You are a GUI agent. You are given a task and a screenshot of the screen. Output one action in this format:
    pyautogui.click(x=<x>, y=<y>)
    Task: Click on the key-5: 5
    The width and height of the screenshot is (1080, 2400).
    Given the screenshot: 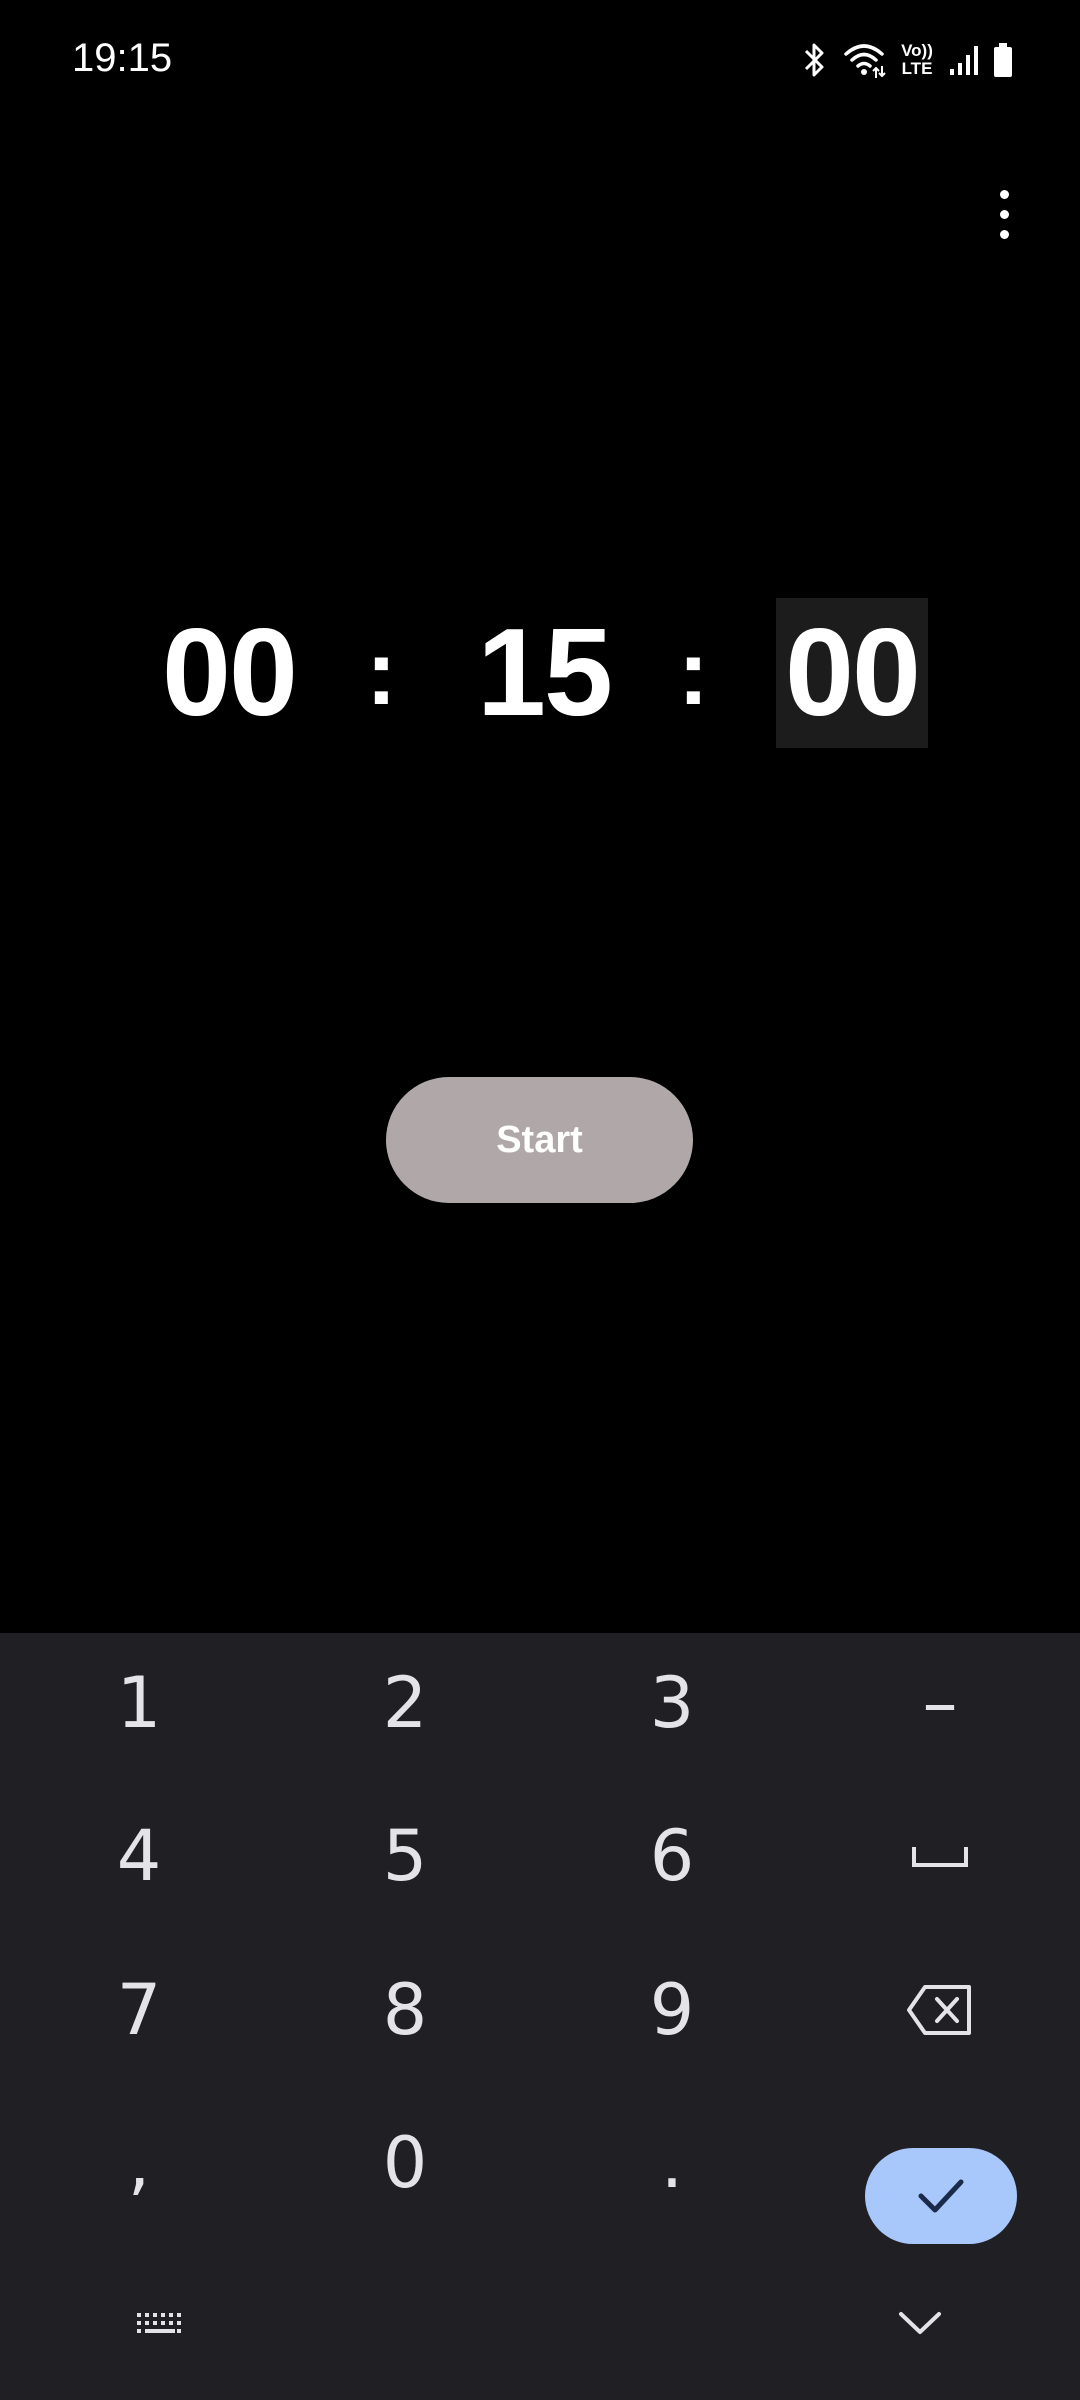 What is the action you would take?
    pyautogui.click(x=405, y=1856)
    